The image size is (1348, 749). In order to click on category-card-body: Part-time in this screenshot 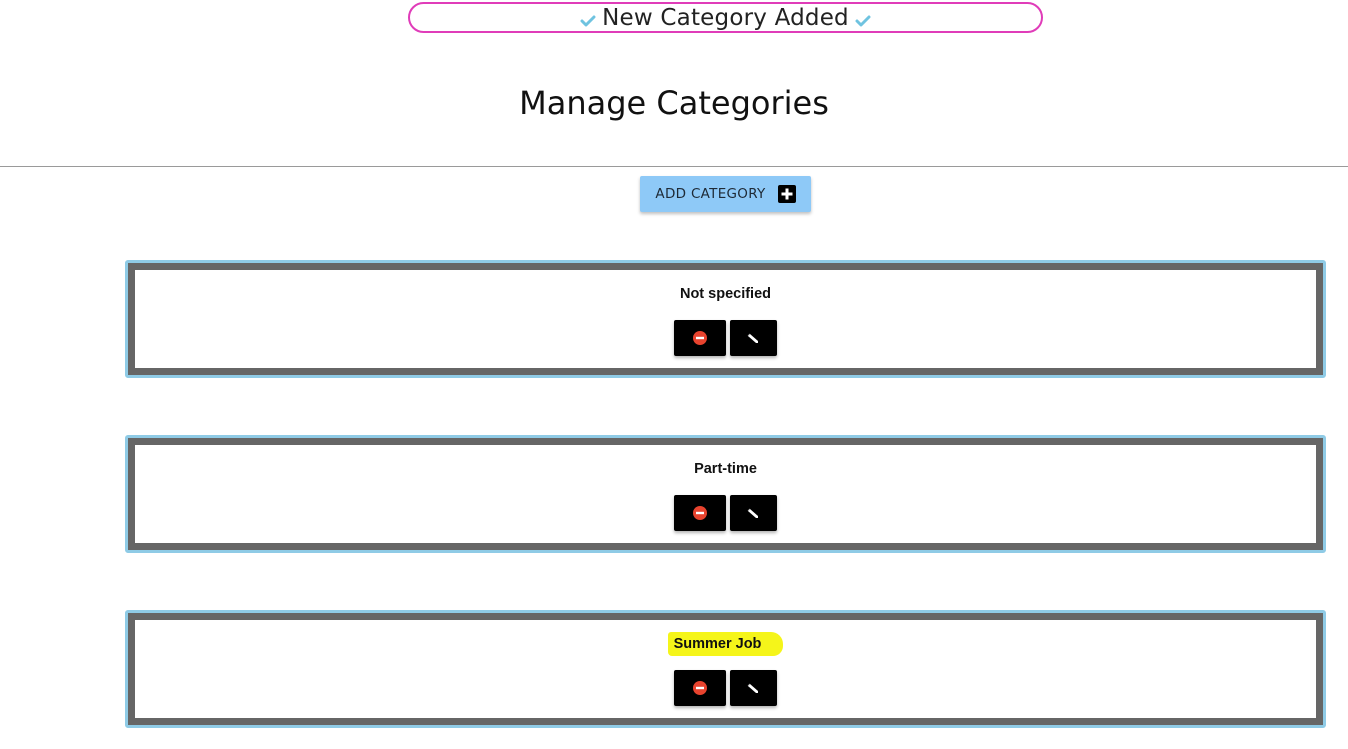, I will do `click(725, 494)`.